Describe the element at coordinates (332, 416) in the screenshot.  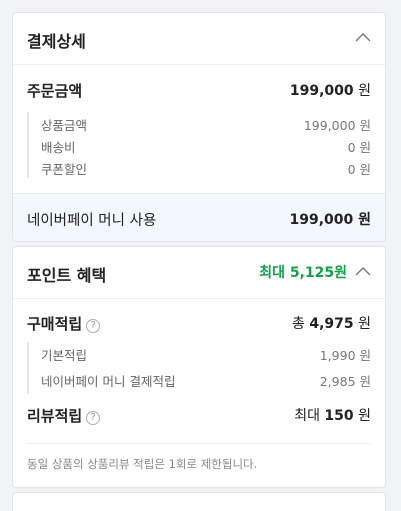
I see `review-point-value: 최대 150 원` at that location.